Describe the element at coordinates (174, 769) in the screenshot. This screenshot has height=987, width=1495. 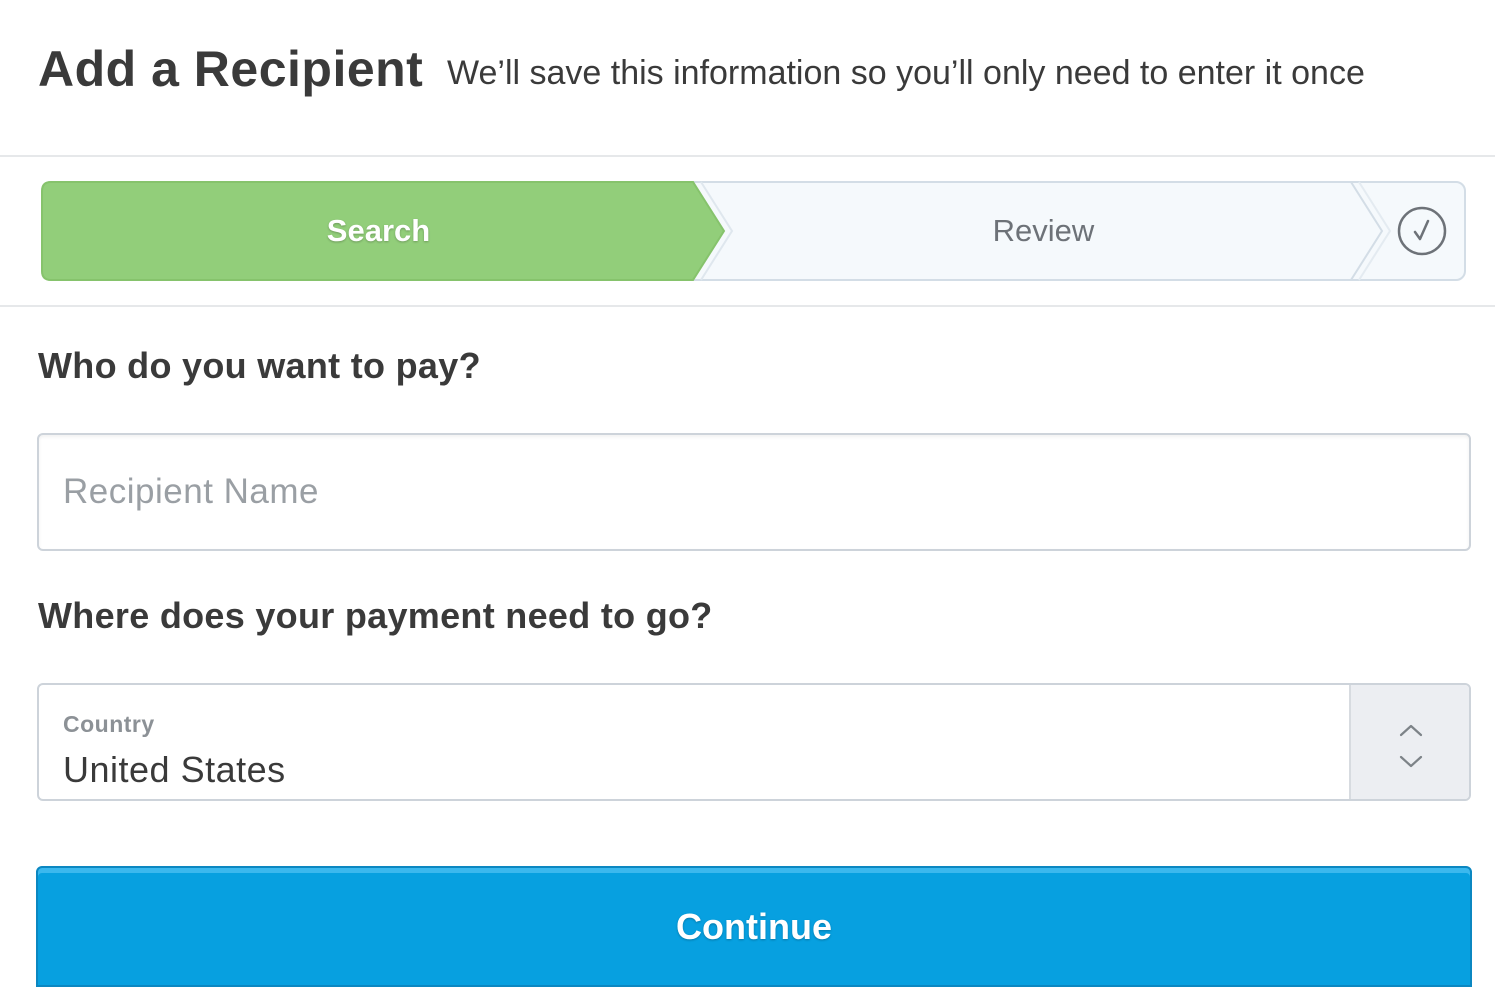
I see `country-value: United States` at that location.